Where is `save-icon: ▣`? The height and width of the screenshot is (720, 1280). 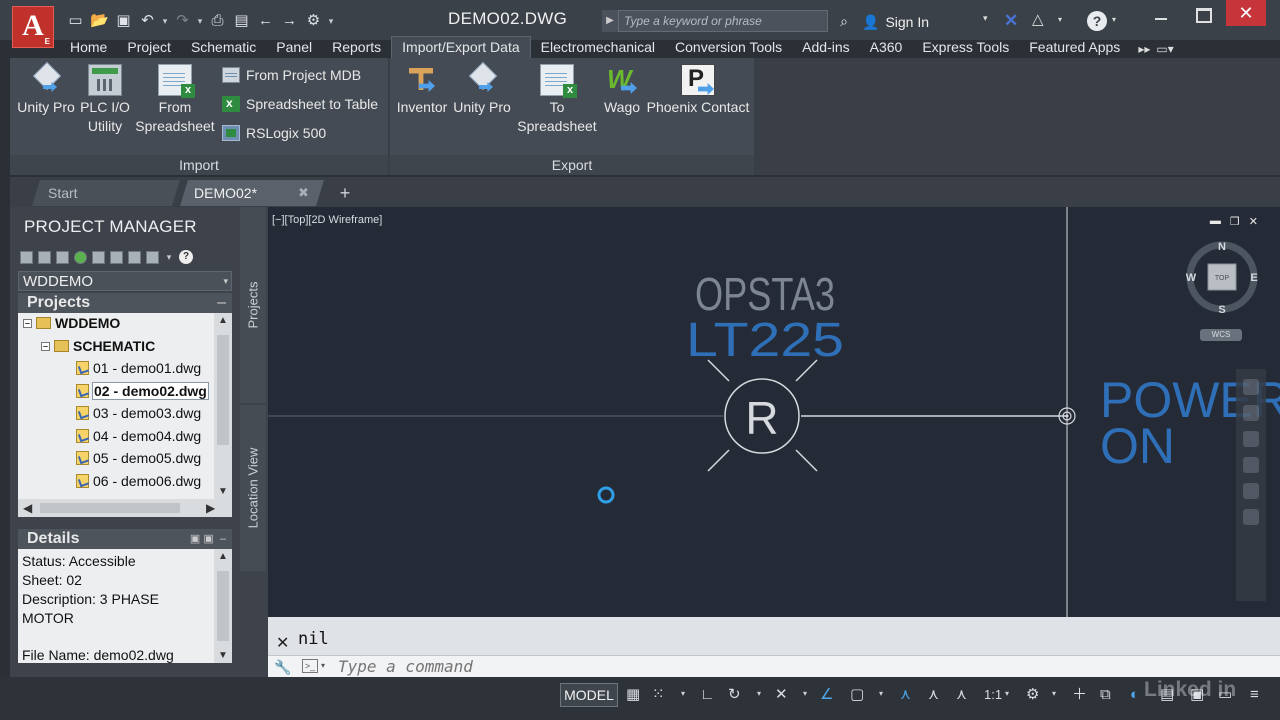
save-icon: ▣ is located at coordinates (123, 21).